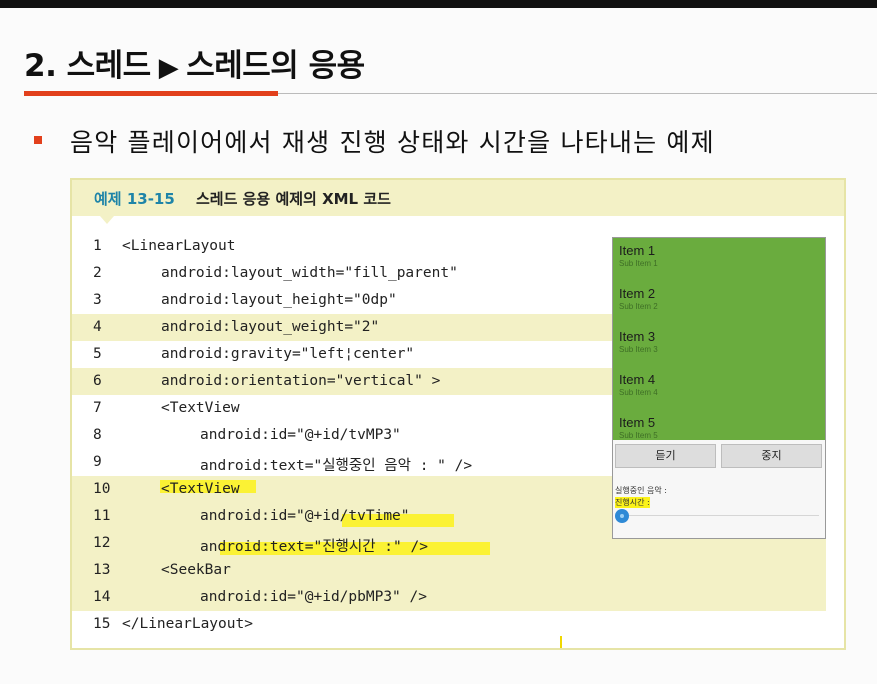  I want to click on title-underline, so click(577, 93).